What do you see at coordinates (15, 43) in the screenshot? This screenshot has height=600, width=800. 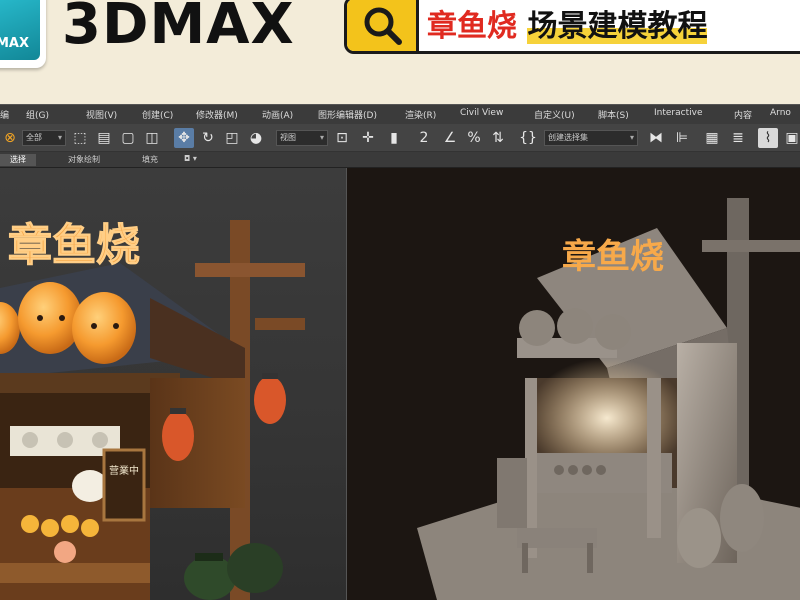 I see `logo-text: MAX` at bounding box center [15, 43].